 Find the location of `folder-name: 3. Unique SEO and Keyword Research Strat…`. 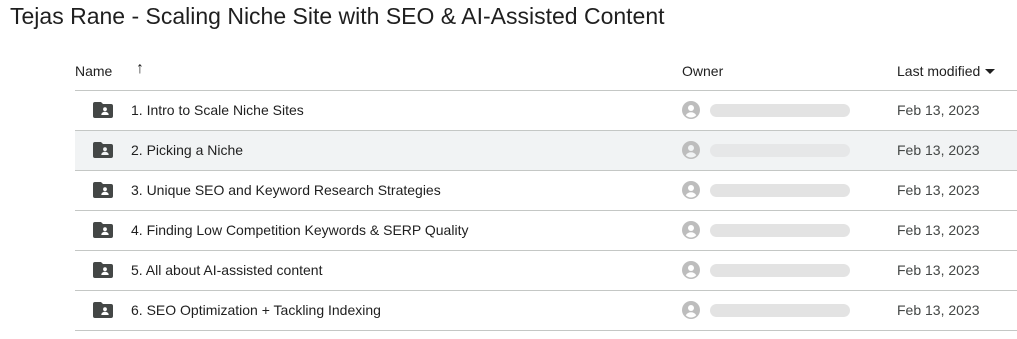

folder-name: 3. Unique SEO and Keyword Research Strat… is located at coordinates (286, 190).